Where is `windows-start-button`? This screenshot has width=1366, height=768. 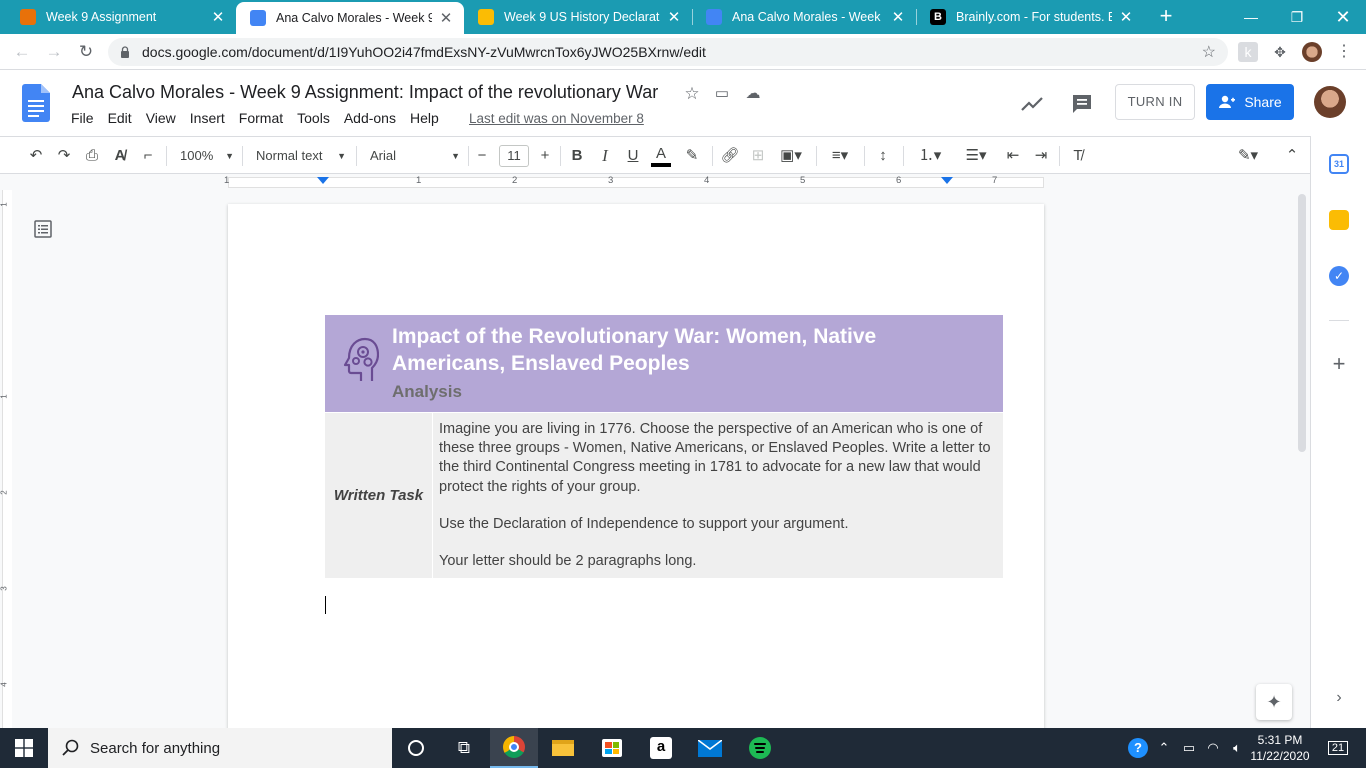
windows-start-button is located at coordinates (24, 748).